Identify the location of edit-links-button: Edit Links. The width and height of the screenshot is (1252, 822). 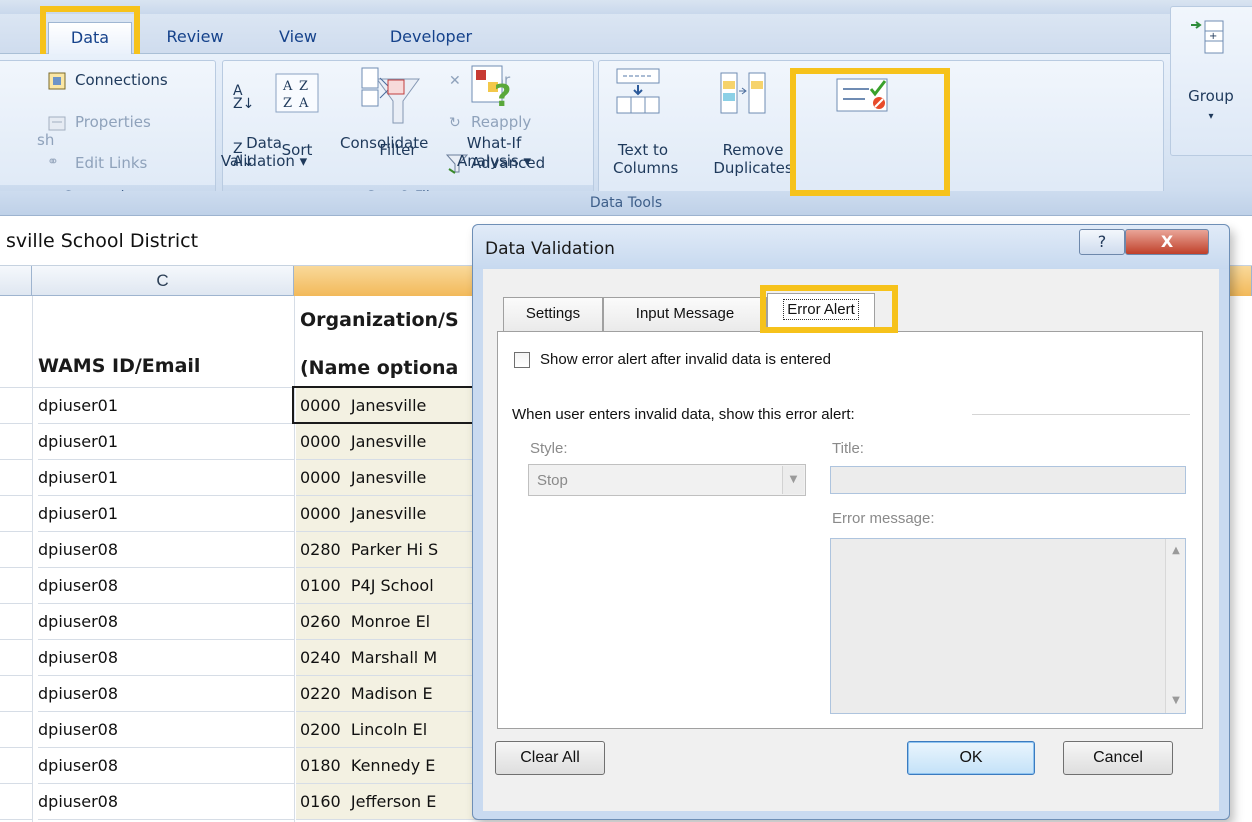
(111, 163).